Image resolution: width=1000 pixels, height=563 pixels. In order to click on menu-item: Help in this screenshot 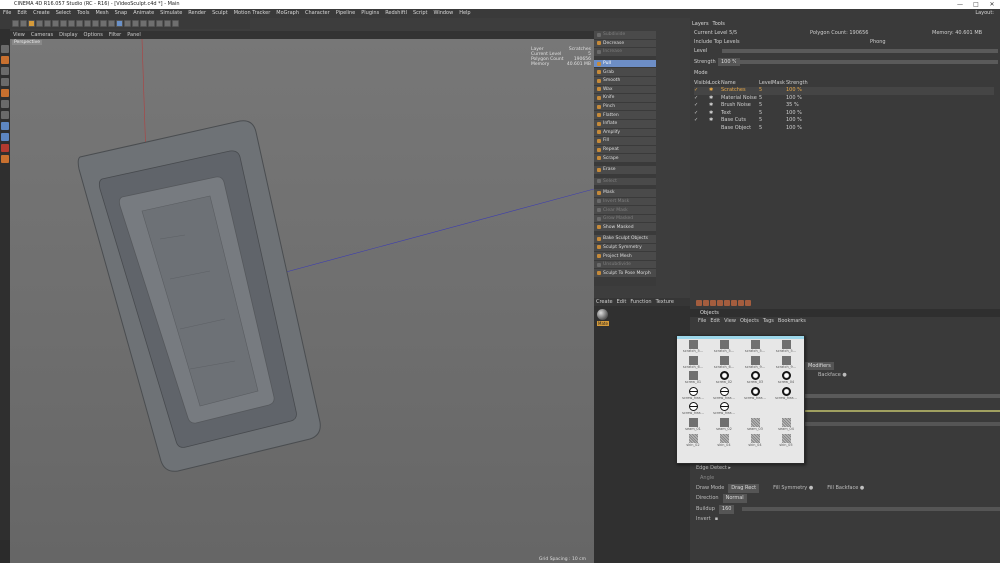, I will do `click(464, 13)`.